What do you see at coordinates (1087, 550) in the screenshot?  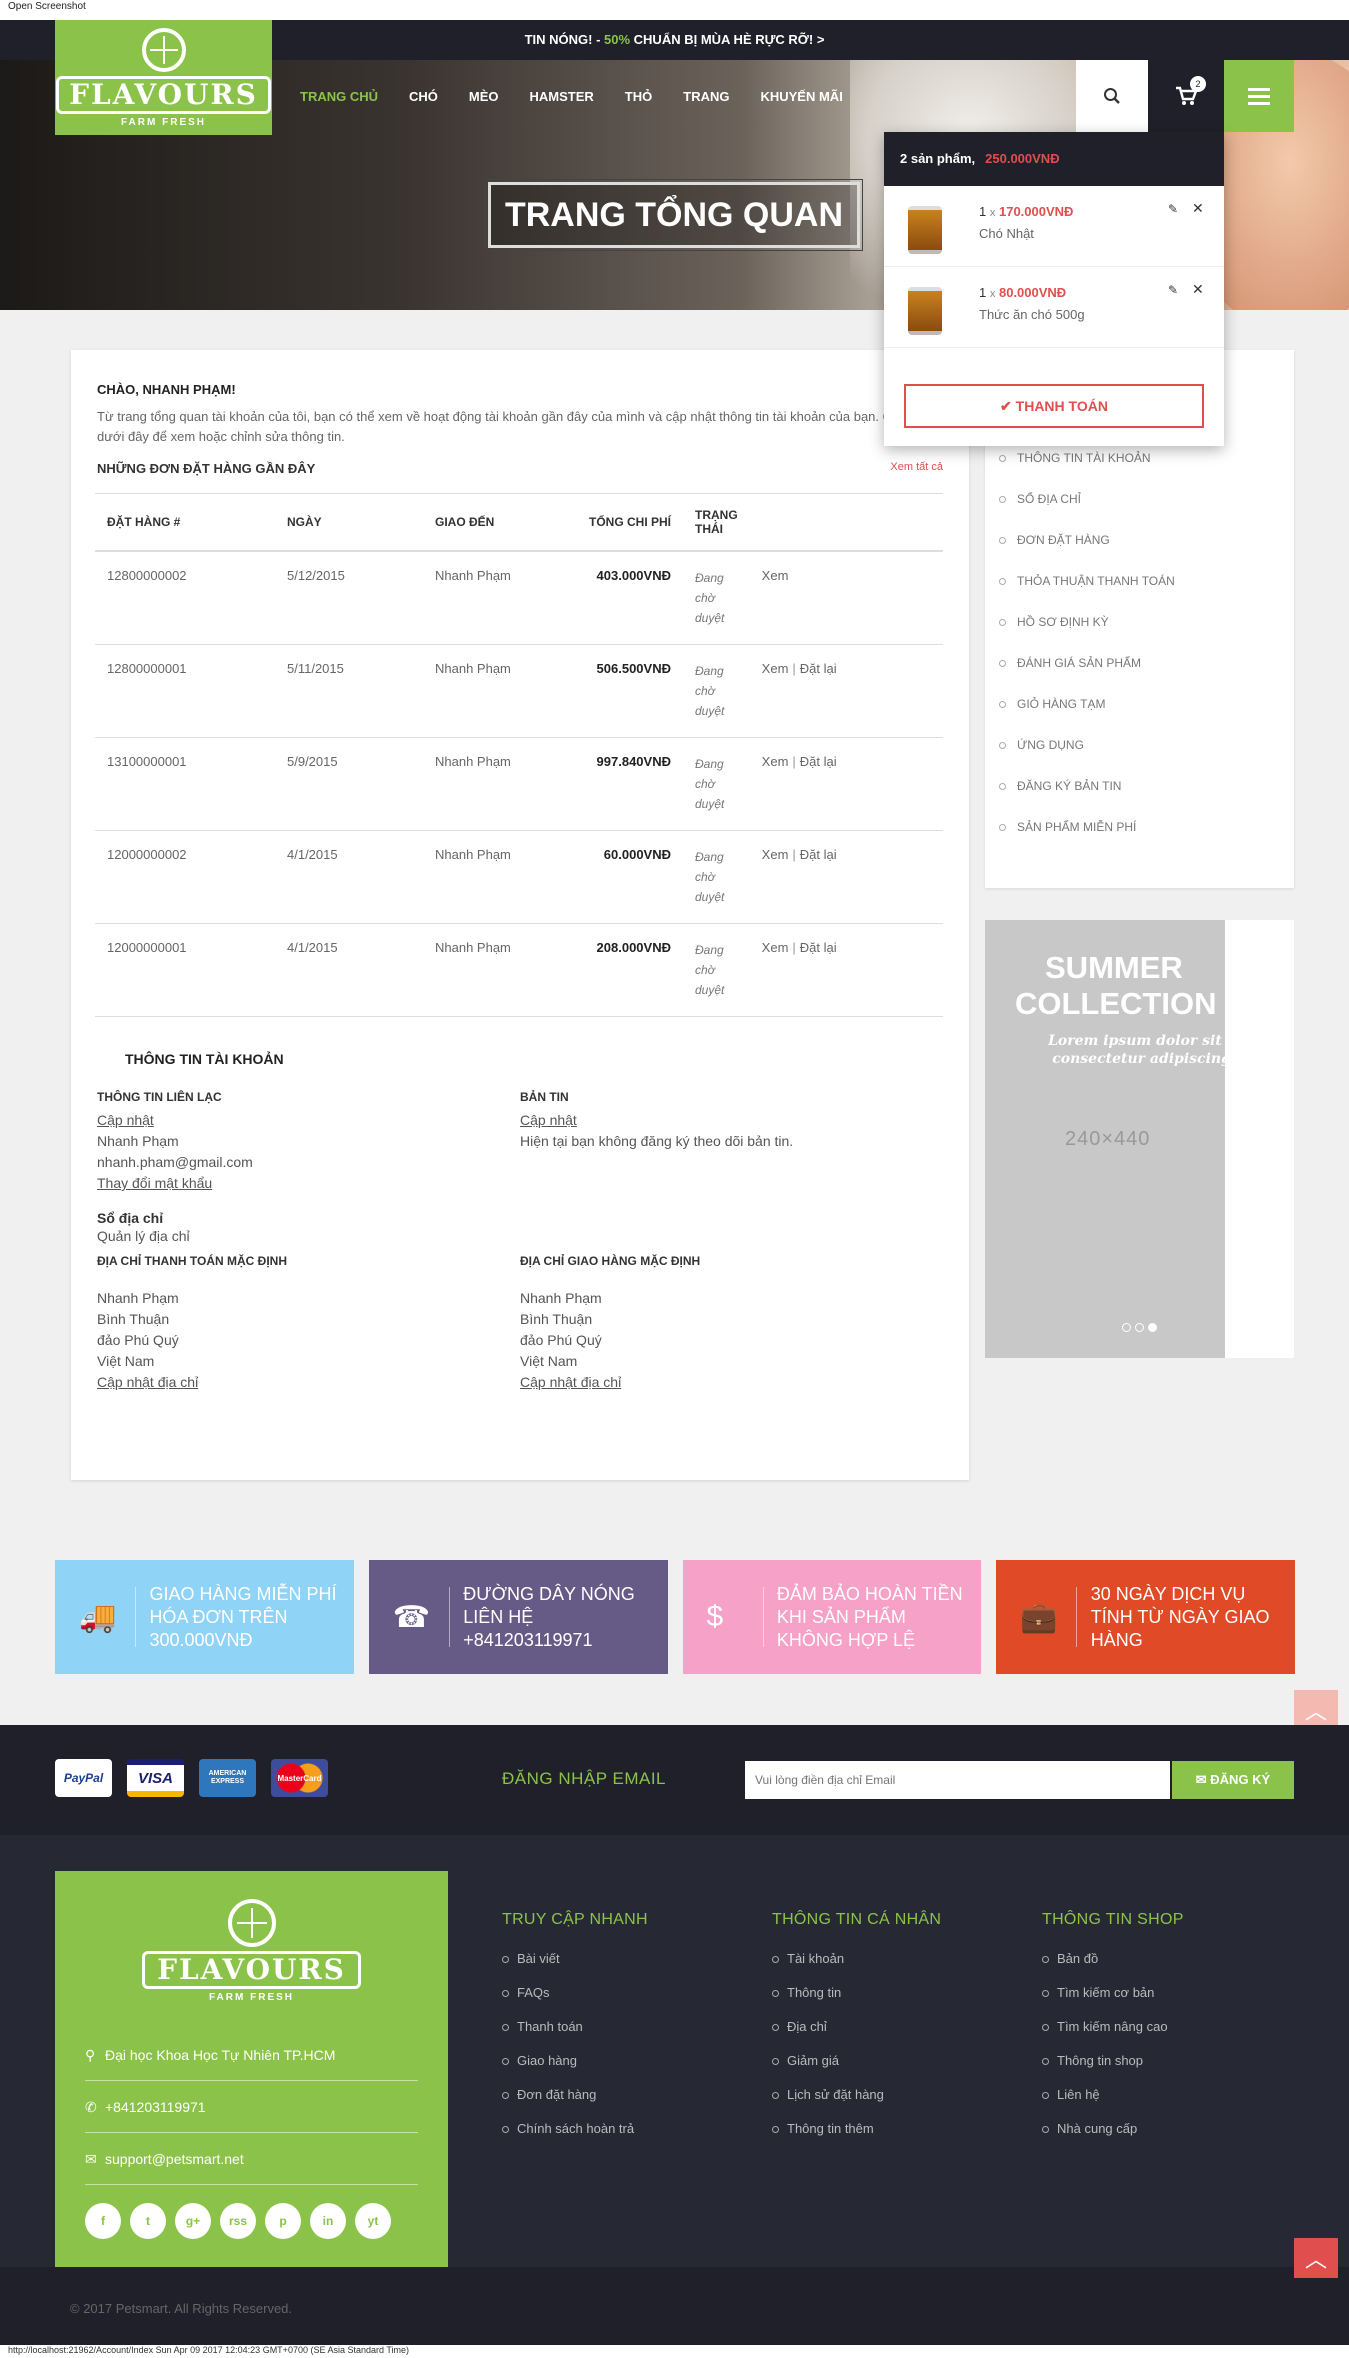 I see `sidebar-item: ĐƠN ĐẶT HÀNG` at bounding box center [1087, 550].